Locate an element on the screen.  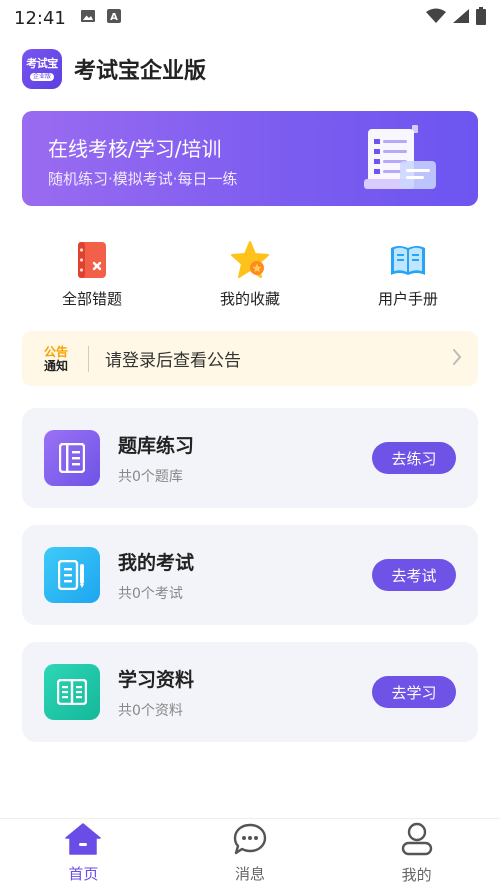
wifi-icon is located at coordinates (436, 18).